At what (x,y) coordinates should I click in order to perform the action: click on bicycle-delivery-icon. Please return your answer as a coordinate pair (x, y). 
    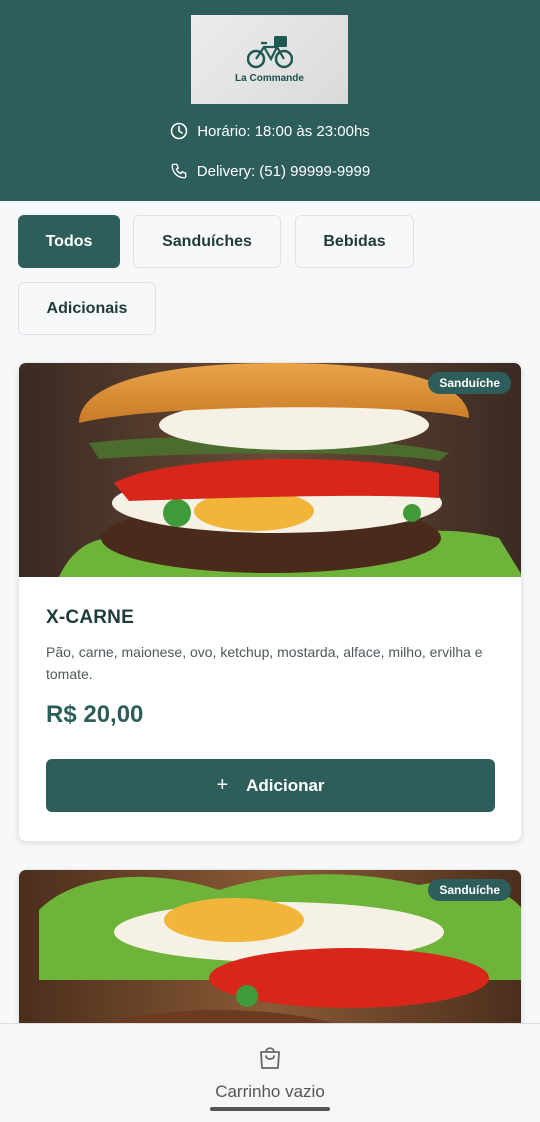
    Looking at the image, I should click on (269, 52).